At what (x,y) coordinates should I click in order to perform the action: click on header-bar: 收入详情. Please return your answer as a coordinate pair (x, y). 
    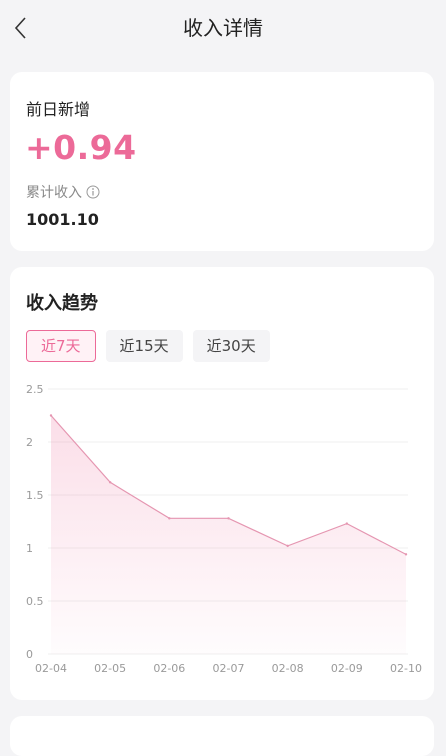
    Looking at the image, I should click on (223, 28).